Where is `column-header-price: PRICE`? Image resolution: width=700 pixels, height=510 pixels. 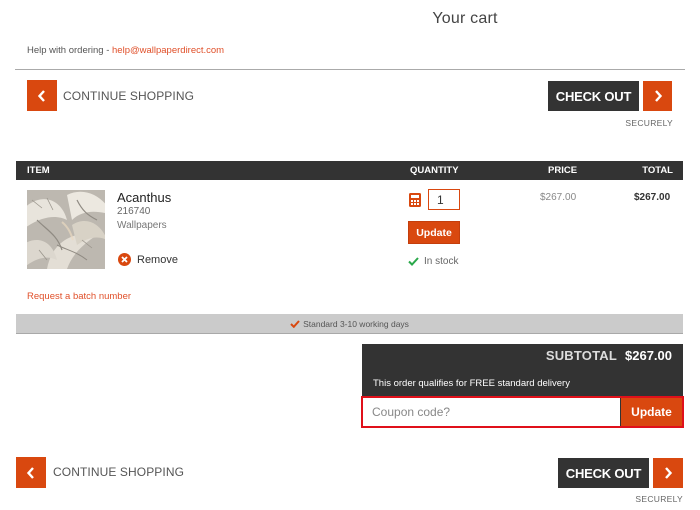
column-header-price: PRICE is located at coordinates (563, 170).